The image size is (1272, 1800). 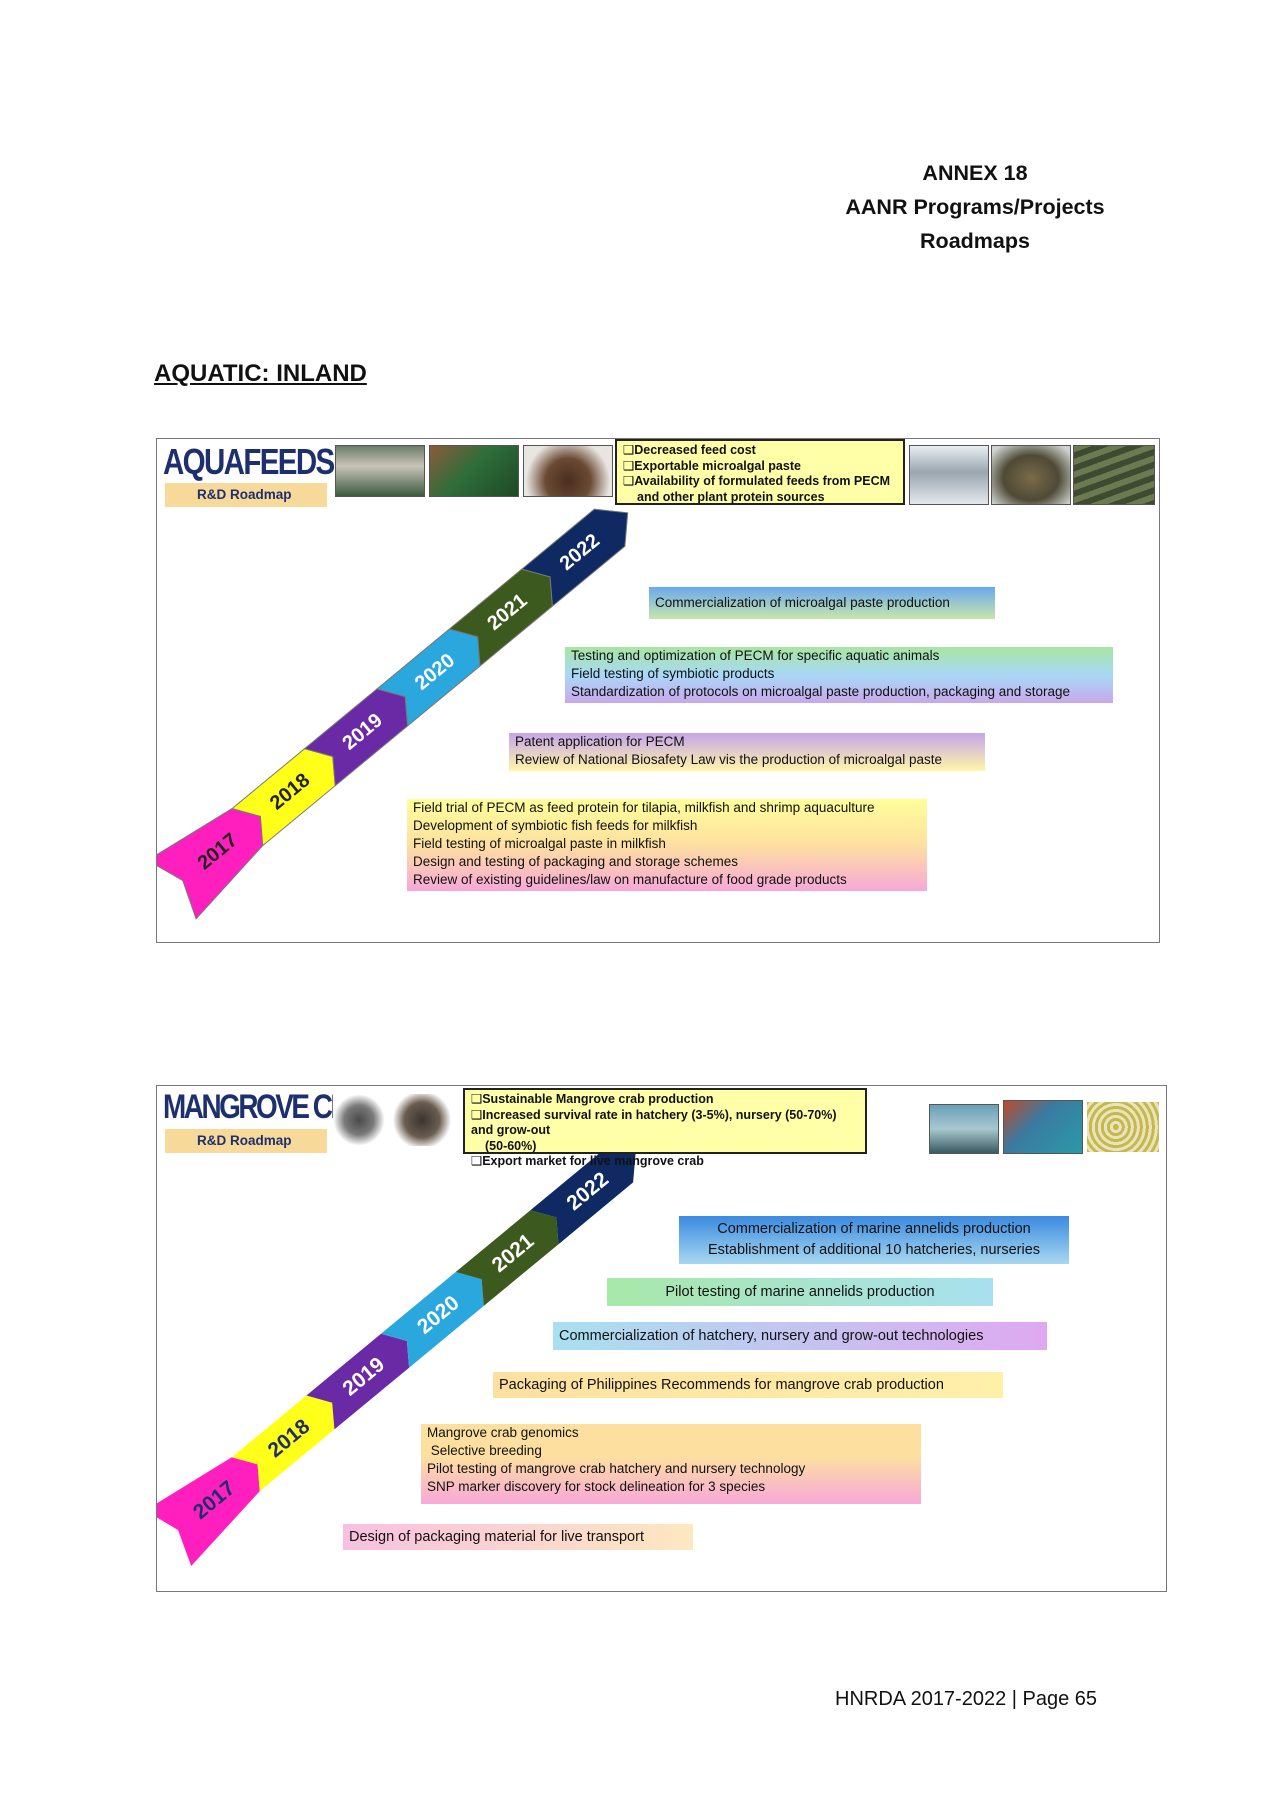 What do you see at coordinates (665, 1162) in the screenshot?
I see `goal-item: Export market for live mangrove crab` at bounding box center [665, 1162].